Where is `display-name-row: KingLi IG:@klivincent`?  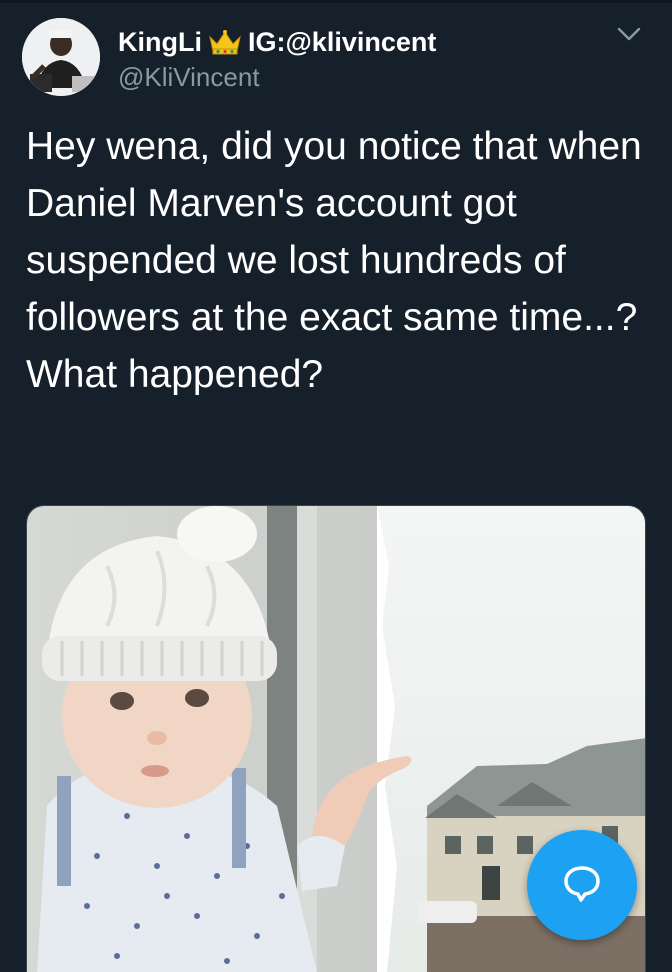
display-name-row: KingLi IG:@klivincent is located at coordinates (277, 42).